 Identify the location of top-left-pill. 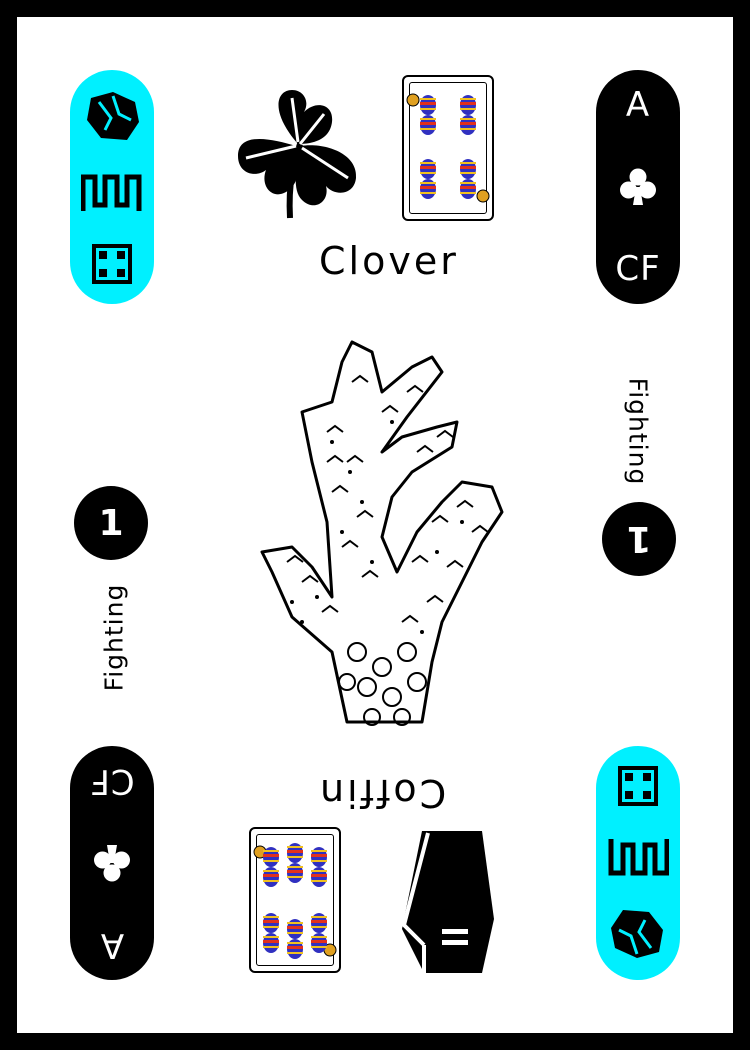
(112, 187).